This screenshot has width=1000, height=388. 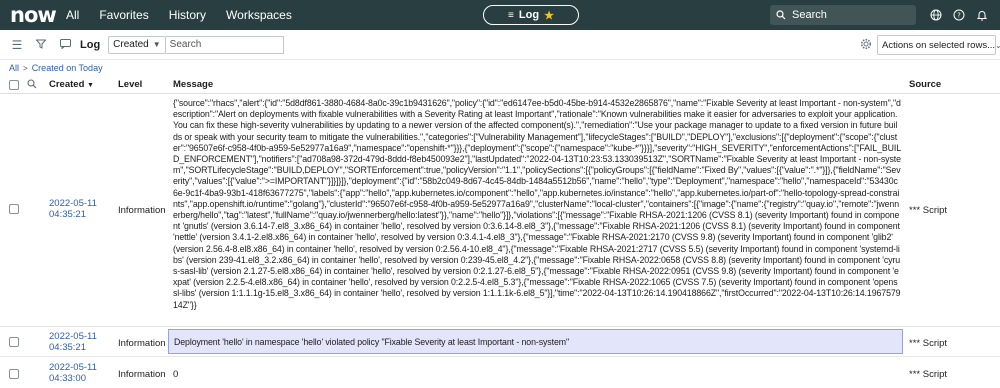 What do you see at coordinates (997, 45) in the screenshot?
I see `chevron-down-icon: ⌄` at bounding box center [997, 45].